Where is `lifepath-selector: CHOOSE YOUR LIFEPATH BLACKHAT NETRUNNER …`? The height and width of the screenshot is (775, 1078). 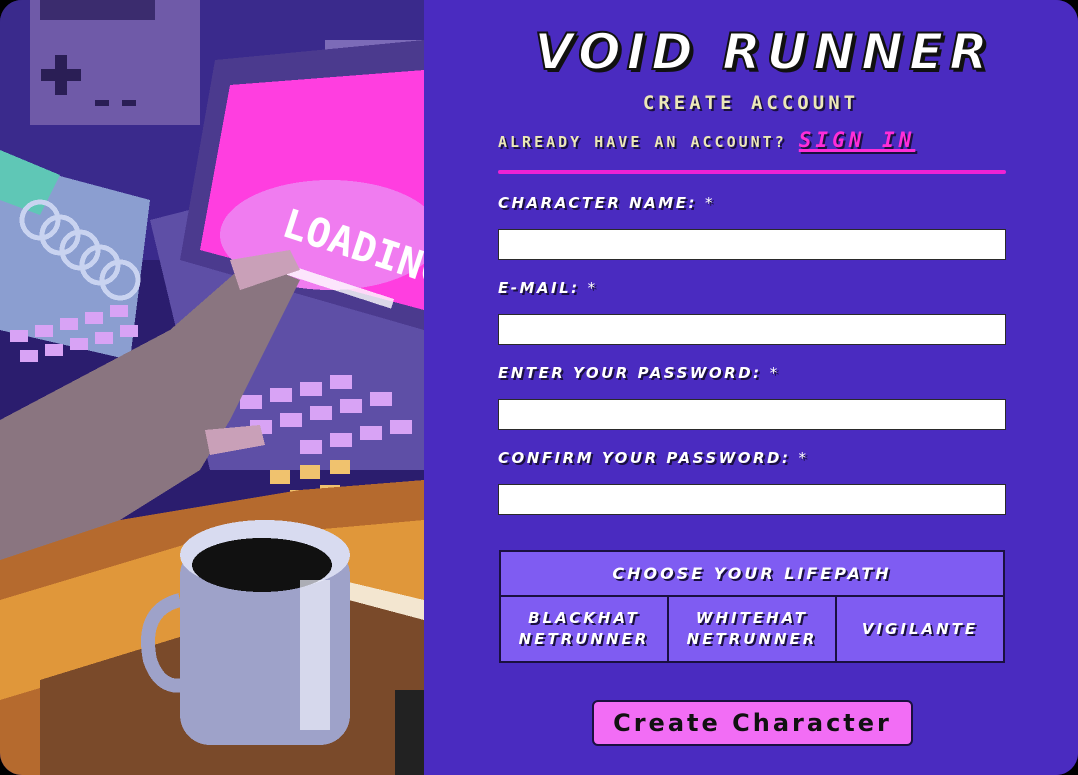 lifepath-selector: CHOOSE YOUR LIFEPATH BLACKHAT NETRUNNER … is located at coordinates (752, 606).